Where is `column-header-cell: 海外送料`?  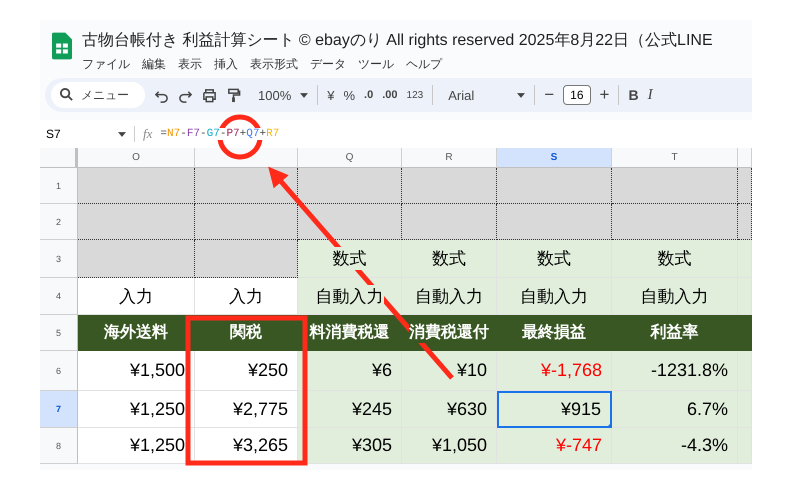 column-header-cell: 海外送料 is located at coordinates (136, 333).